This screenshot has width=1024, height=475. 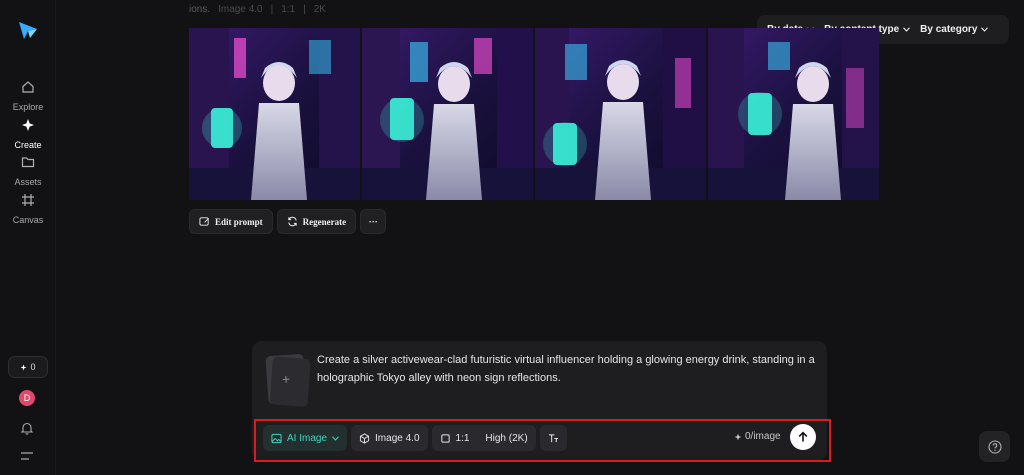 What do you see at coordinates (28, 97) in the screenshot?
I see `sidebar-item-explore: Explore` at bounding box center [28, 97].